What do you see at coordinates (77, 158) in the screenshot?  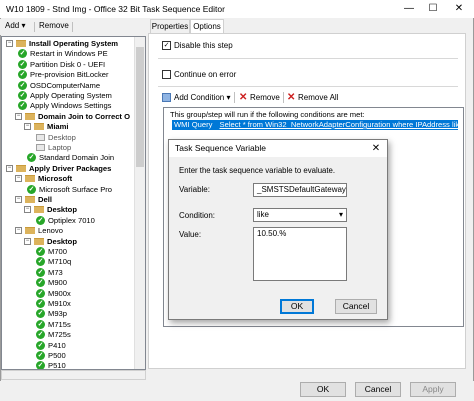 I see `tree-item-label: Standard Domain Join` at bounding box center [77, 158].